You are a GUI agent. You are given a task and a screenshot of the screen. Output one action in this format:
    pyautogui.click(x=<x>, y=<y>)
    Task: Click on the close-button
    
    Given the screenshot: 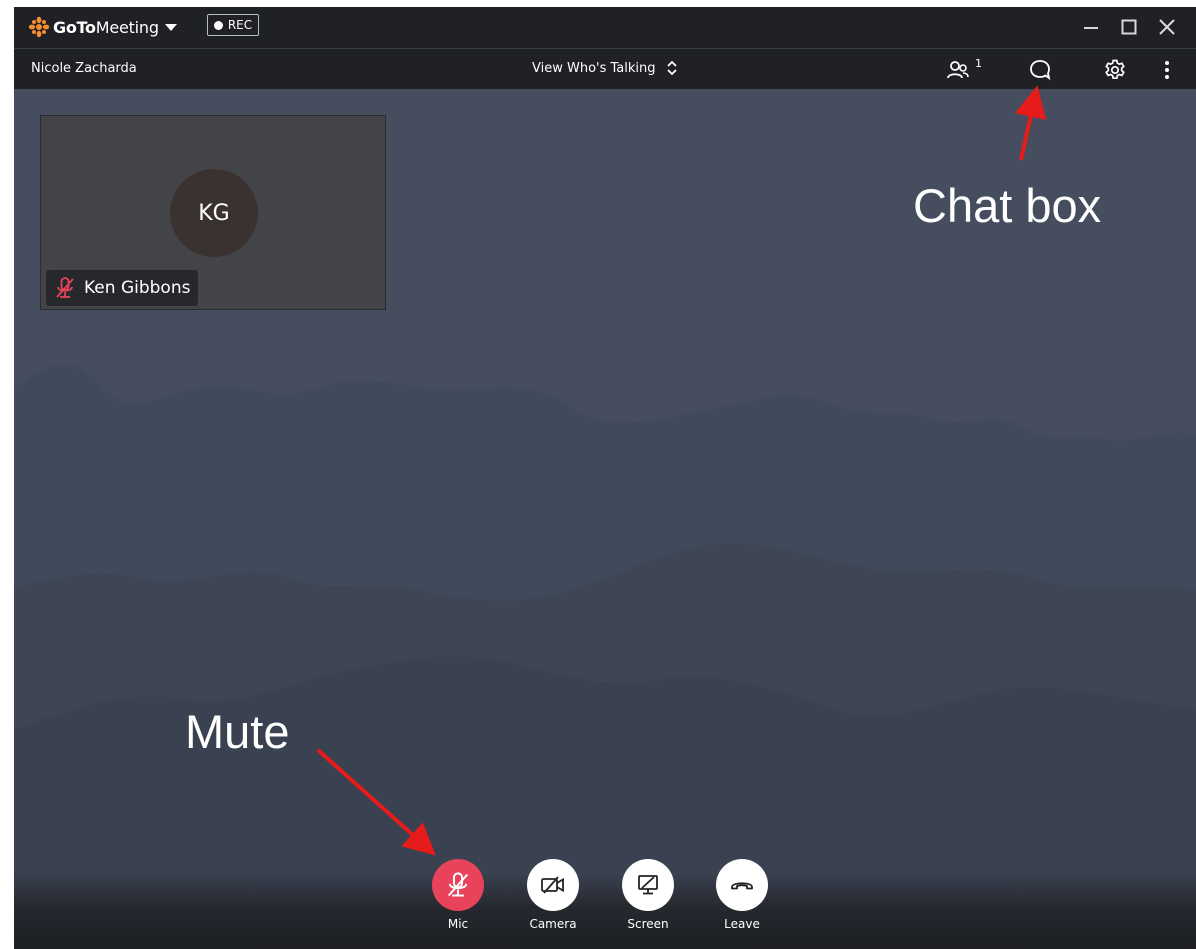 What is the action you would take?
    pyautogui.click(x=1167, y=27)
    